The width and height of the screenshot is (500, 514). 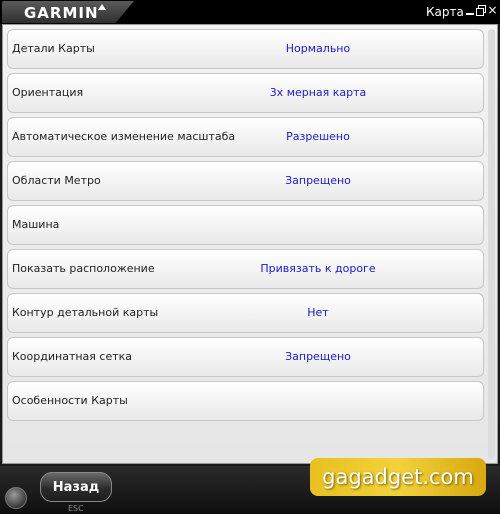 I want to click on setting-value: 3х мерная карта, so click(x=318, y=92).